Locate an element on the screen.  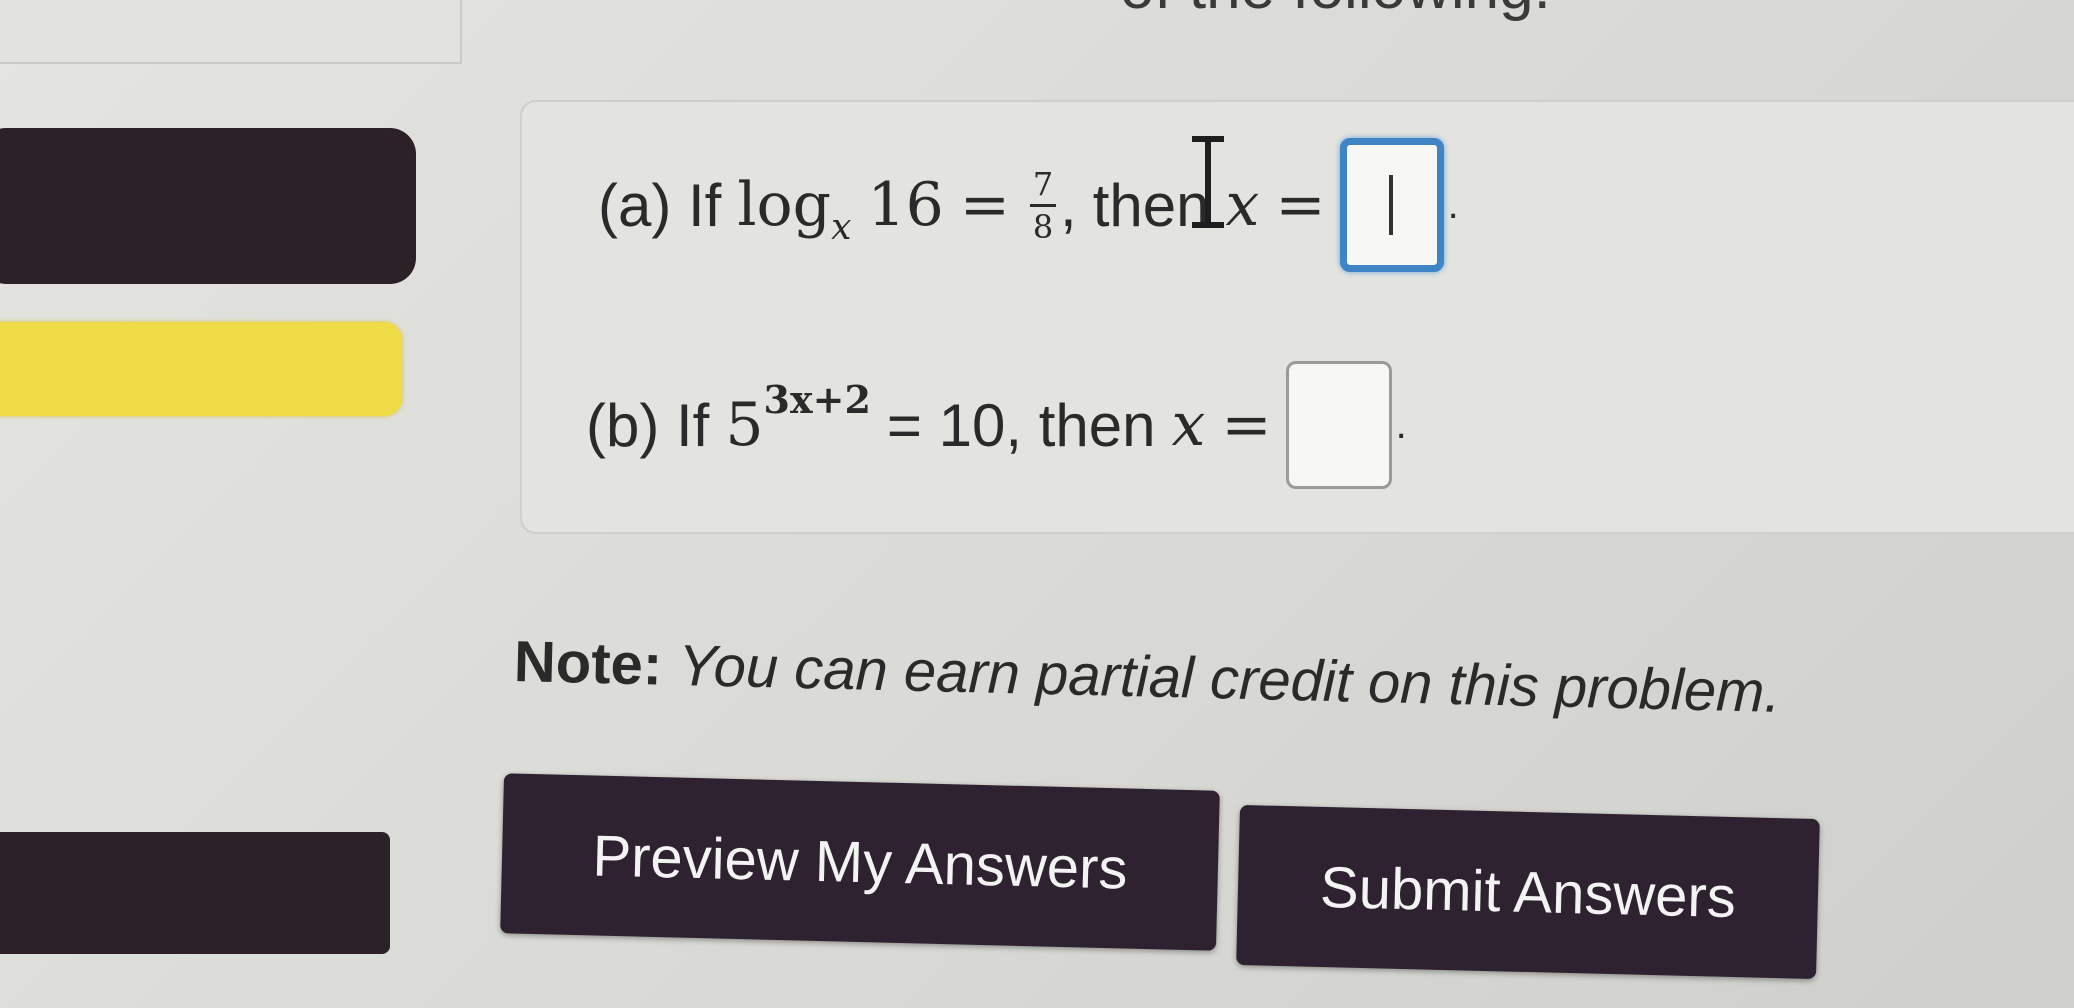
log-argument: 16 is located at coordinates (905, 205).